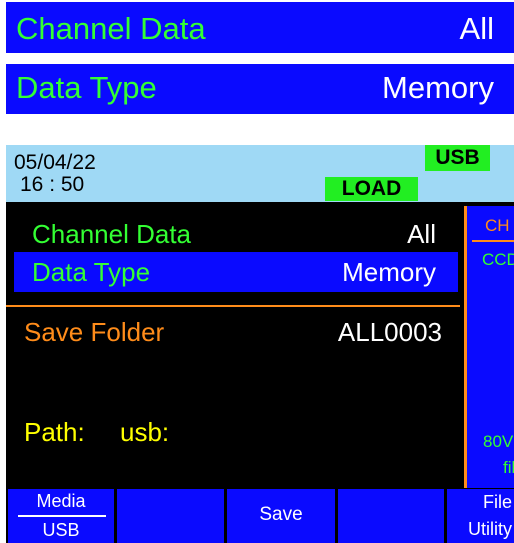 This screenshot has width=514, height=543. I want to click on data-type-bar: Data Type Memory, so click(260, 89).